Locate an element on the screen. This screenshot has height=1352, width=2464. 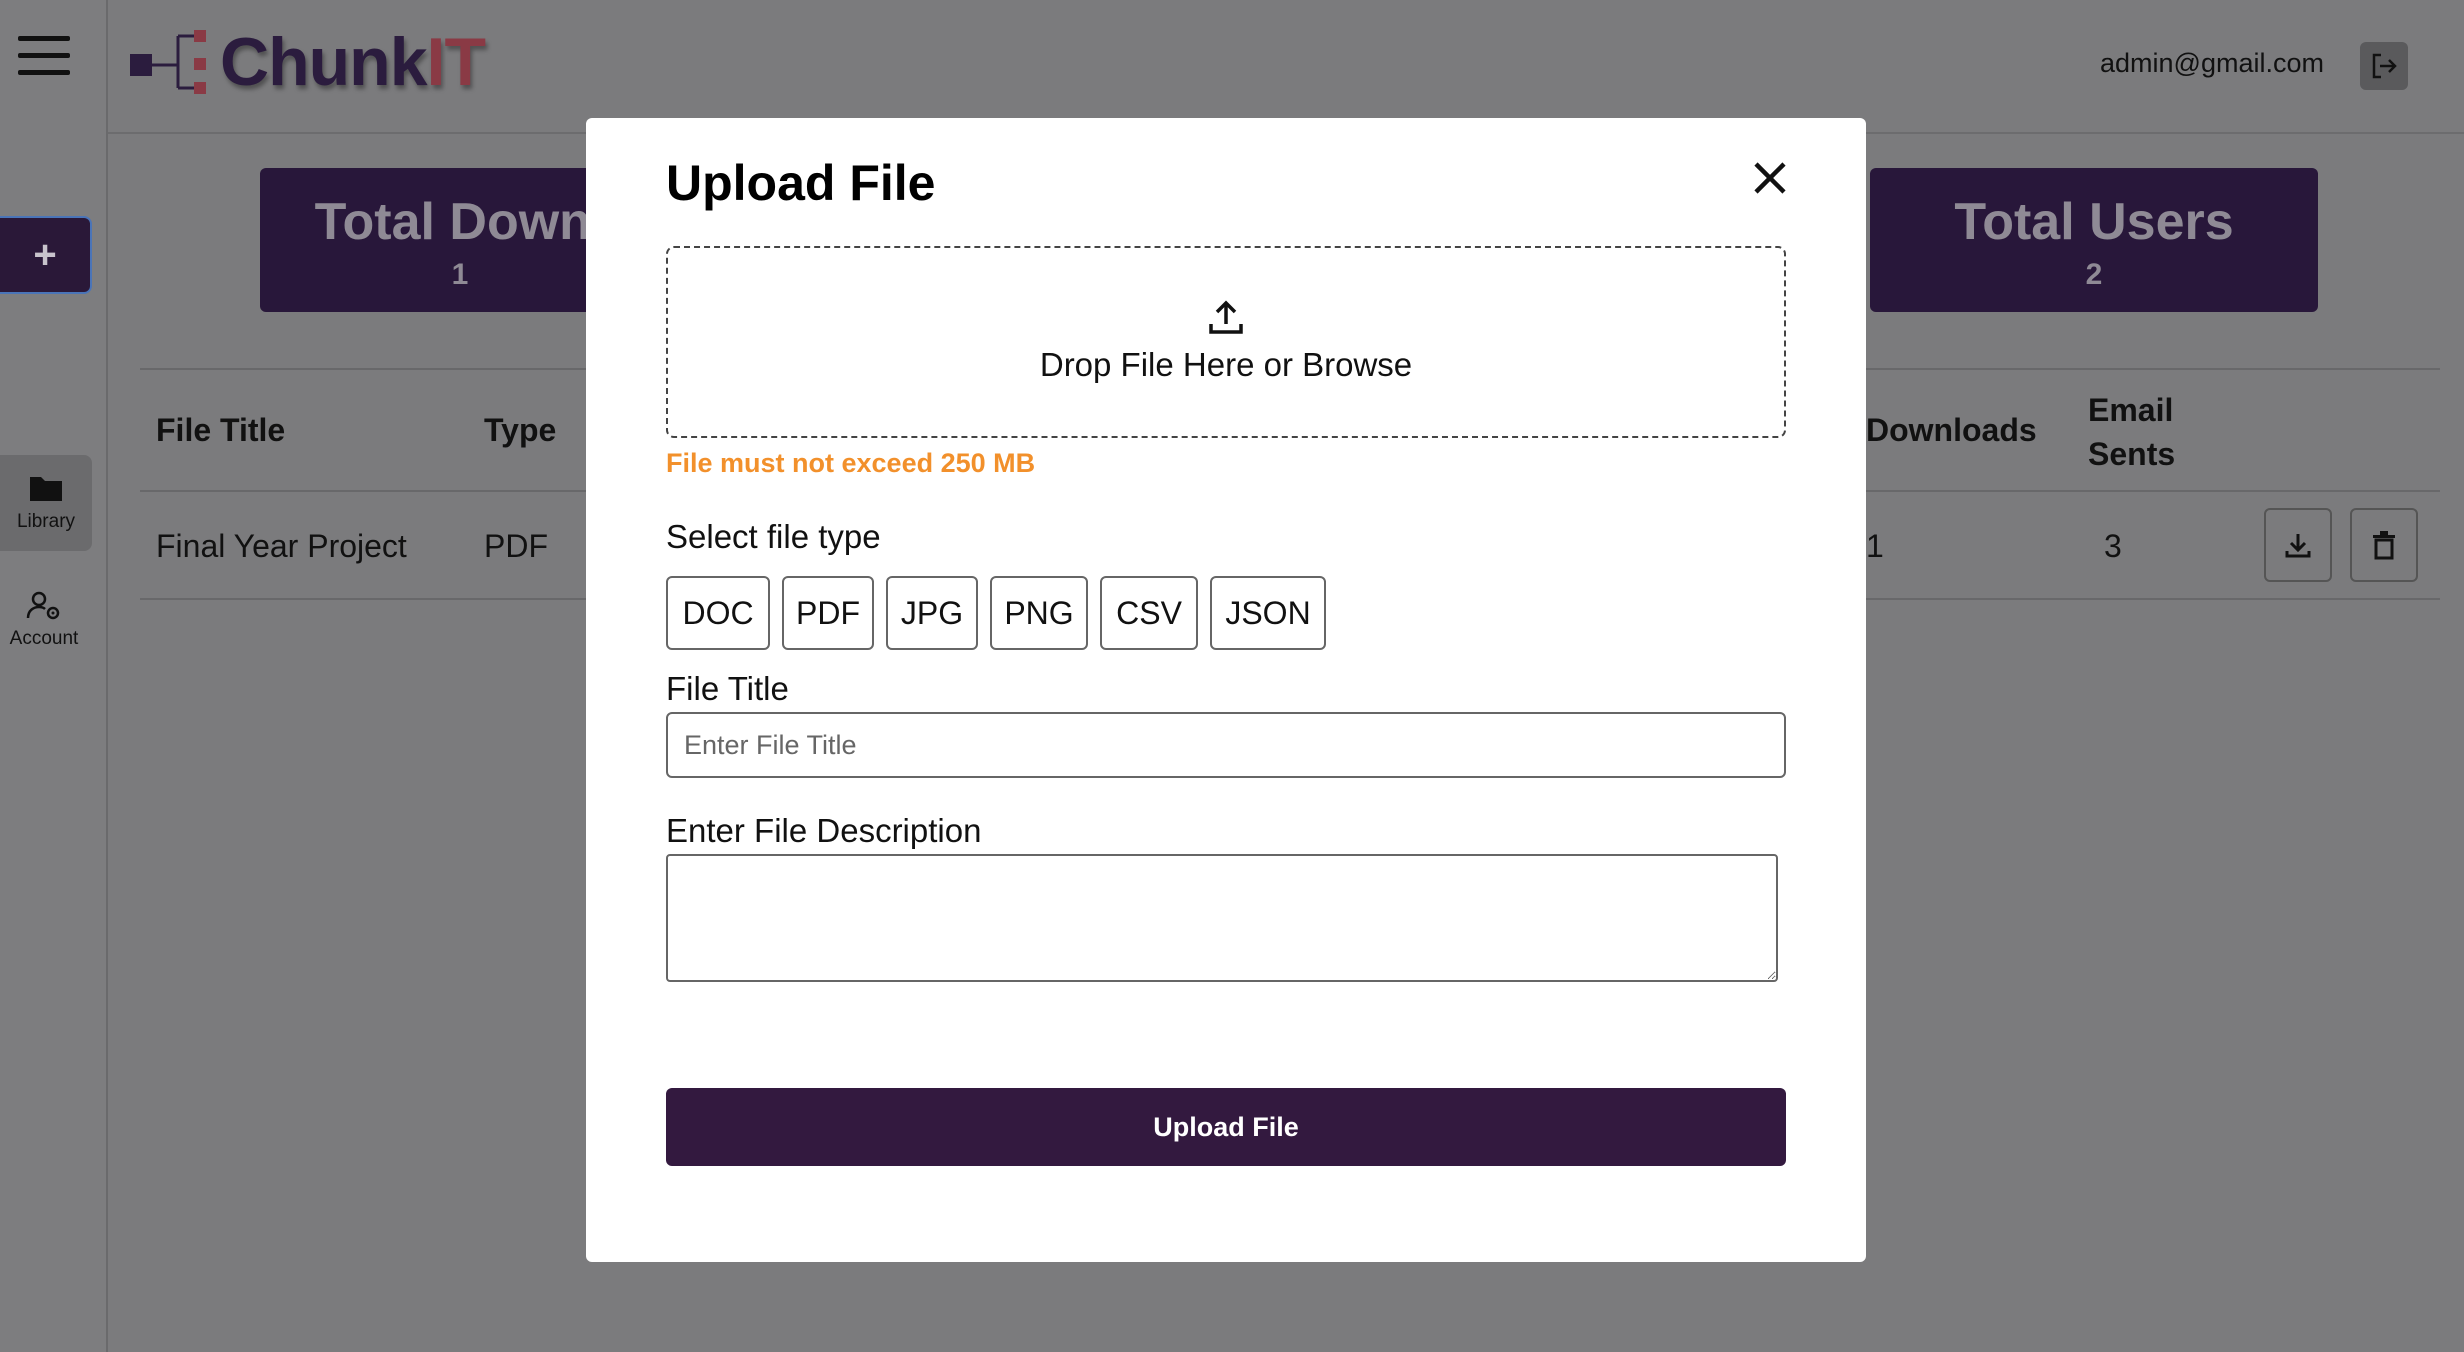
stat-total-users: Total Users 2 is located at coordinates (2094, 240).